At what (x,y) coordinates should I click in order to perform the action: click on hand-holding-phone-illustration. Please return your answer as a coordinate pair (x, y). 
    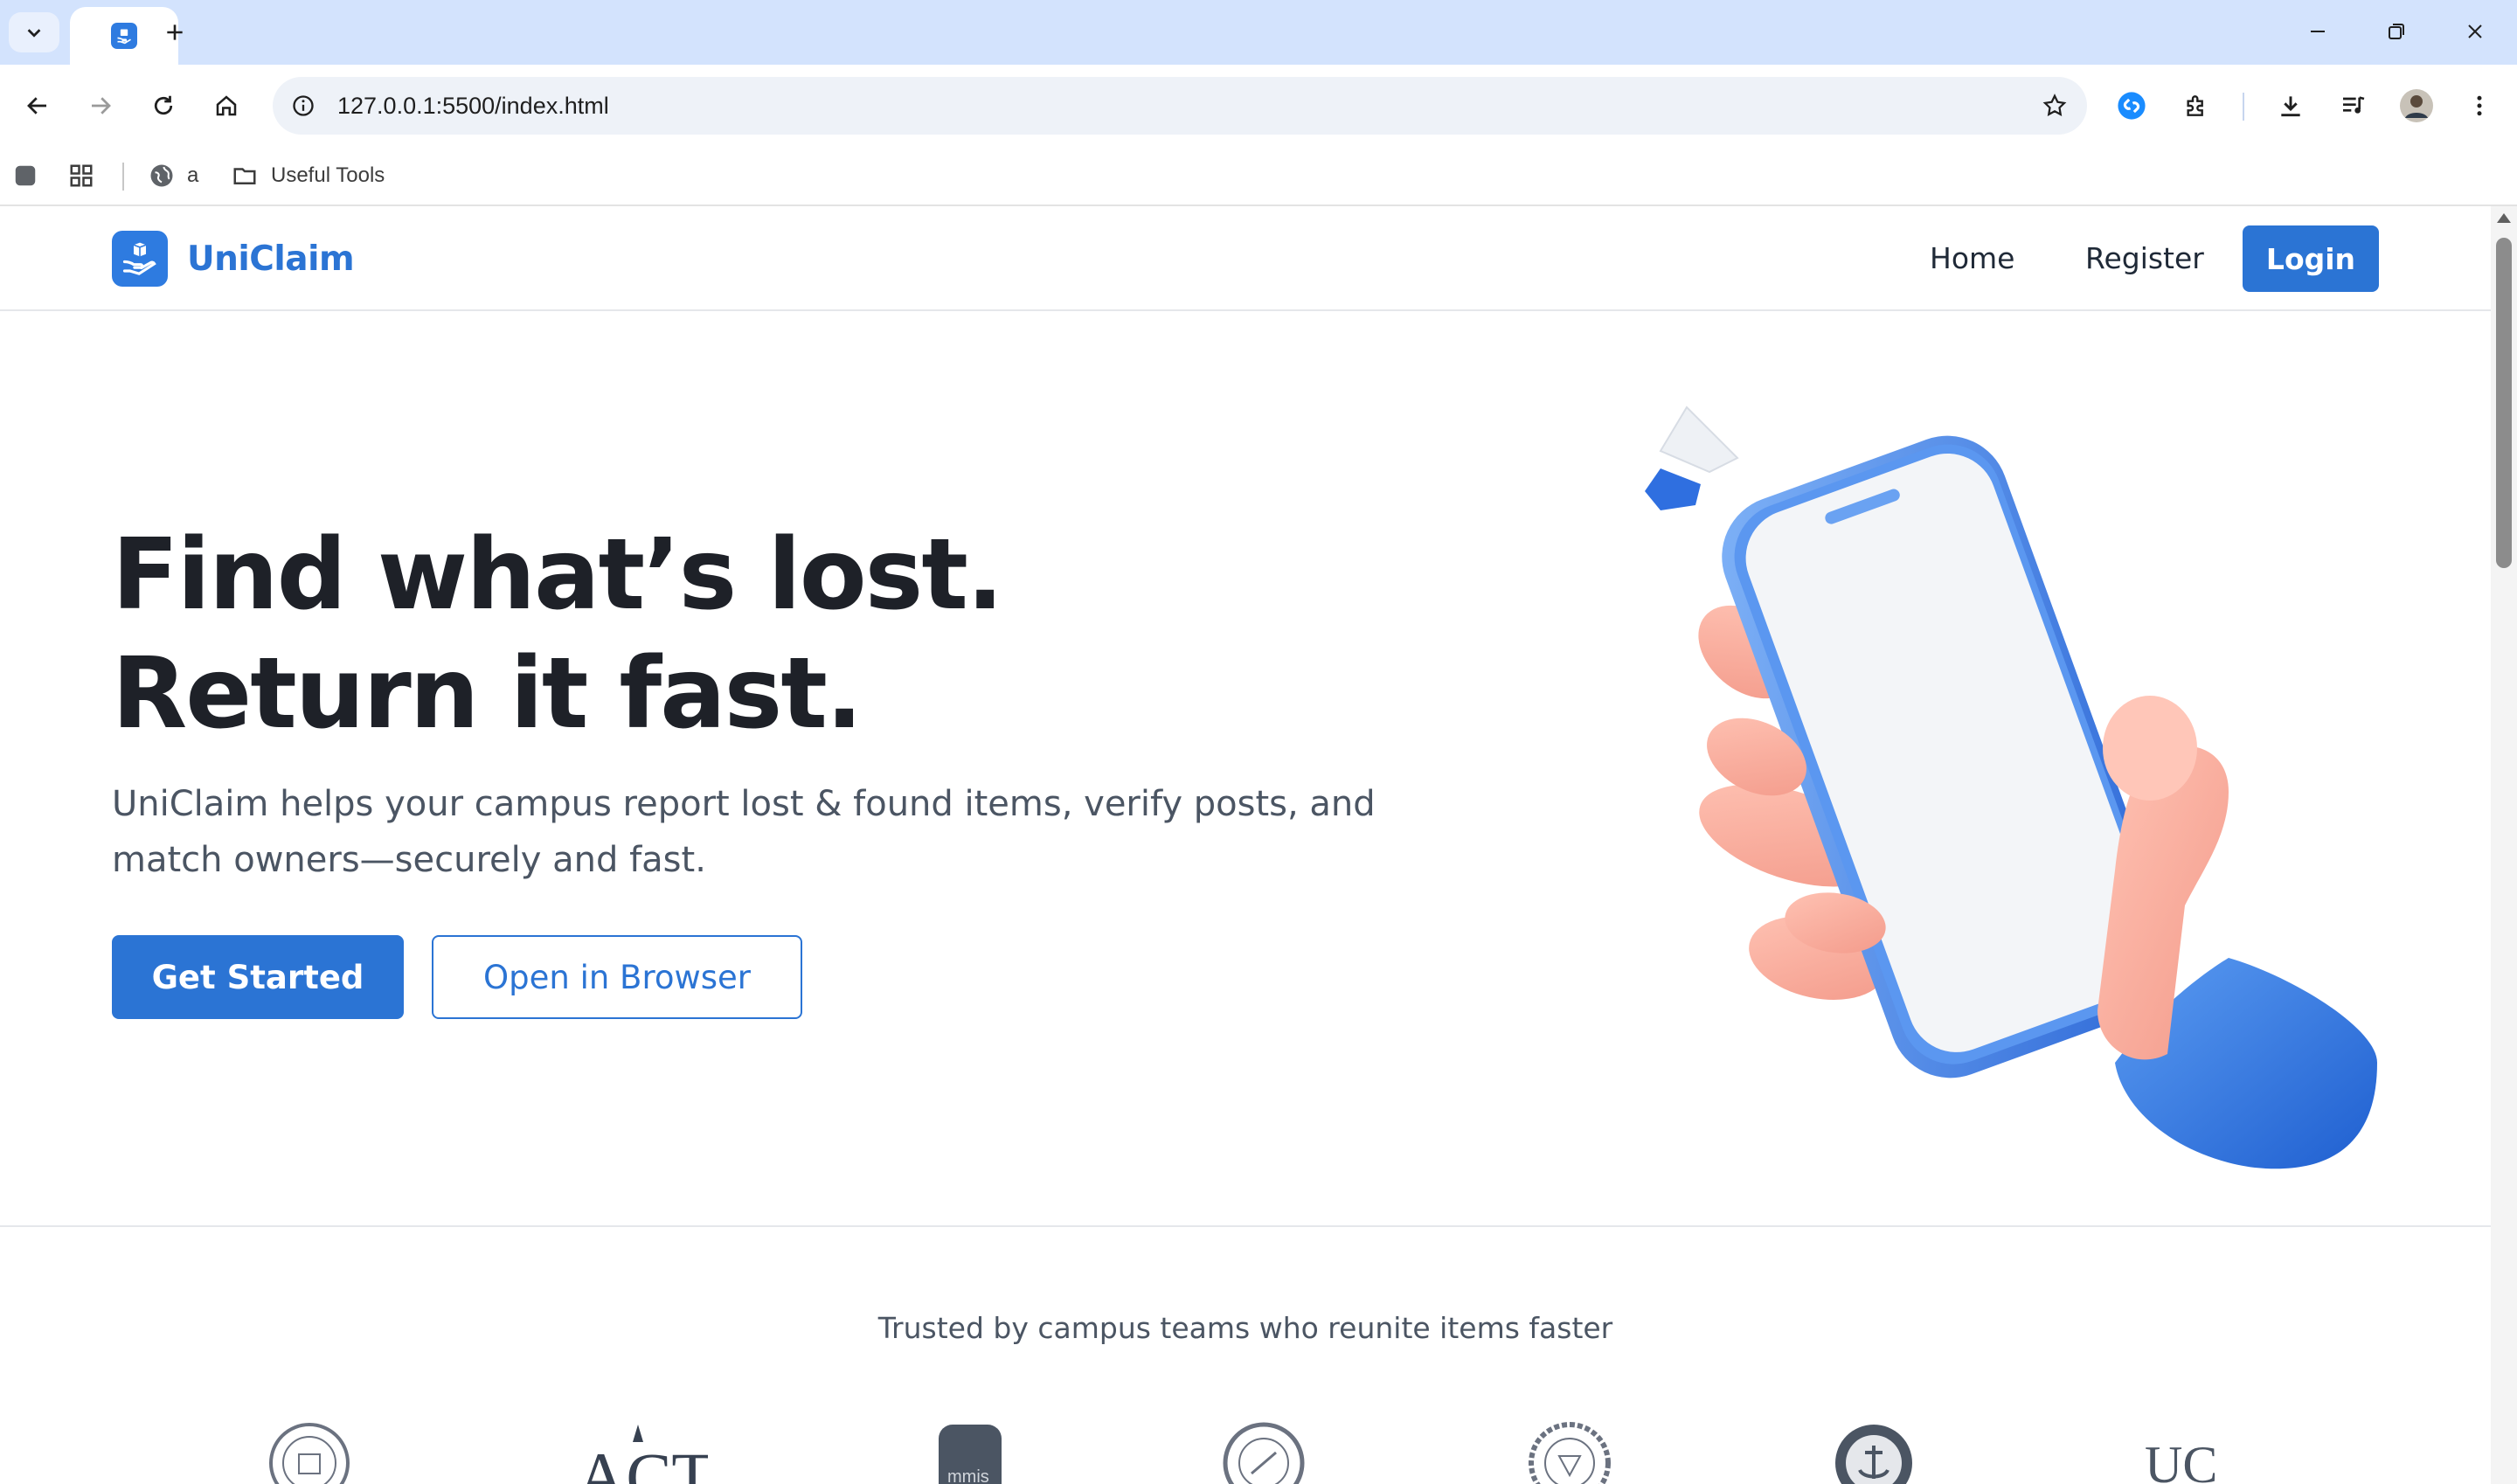
    Looking at the image, I should click on (2011, 787).